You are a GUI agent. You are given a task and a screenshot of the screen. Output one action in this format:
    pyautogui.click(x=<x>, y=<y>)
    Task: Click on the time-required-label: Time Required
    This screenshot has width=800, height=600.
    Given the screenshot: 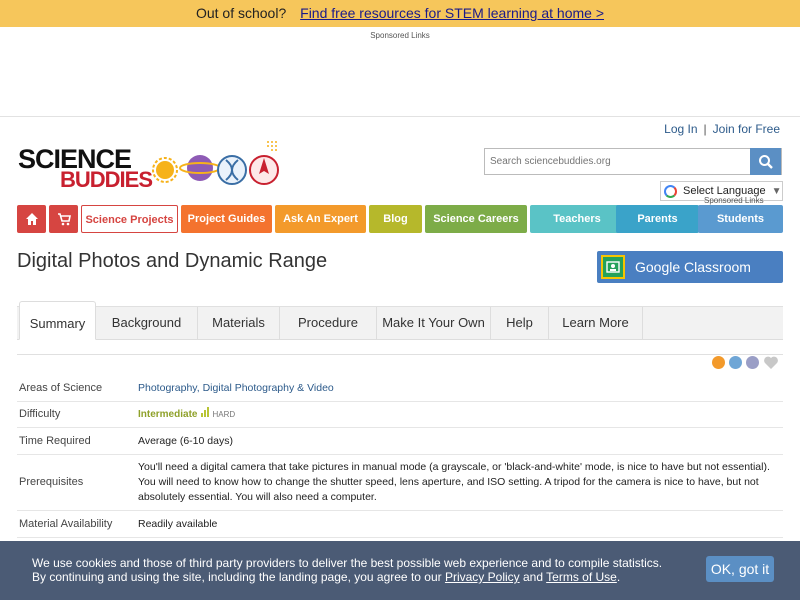 What is the action you would take?
    pyautogui.click(x=55, y=441)
    